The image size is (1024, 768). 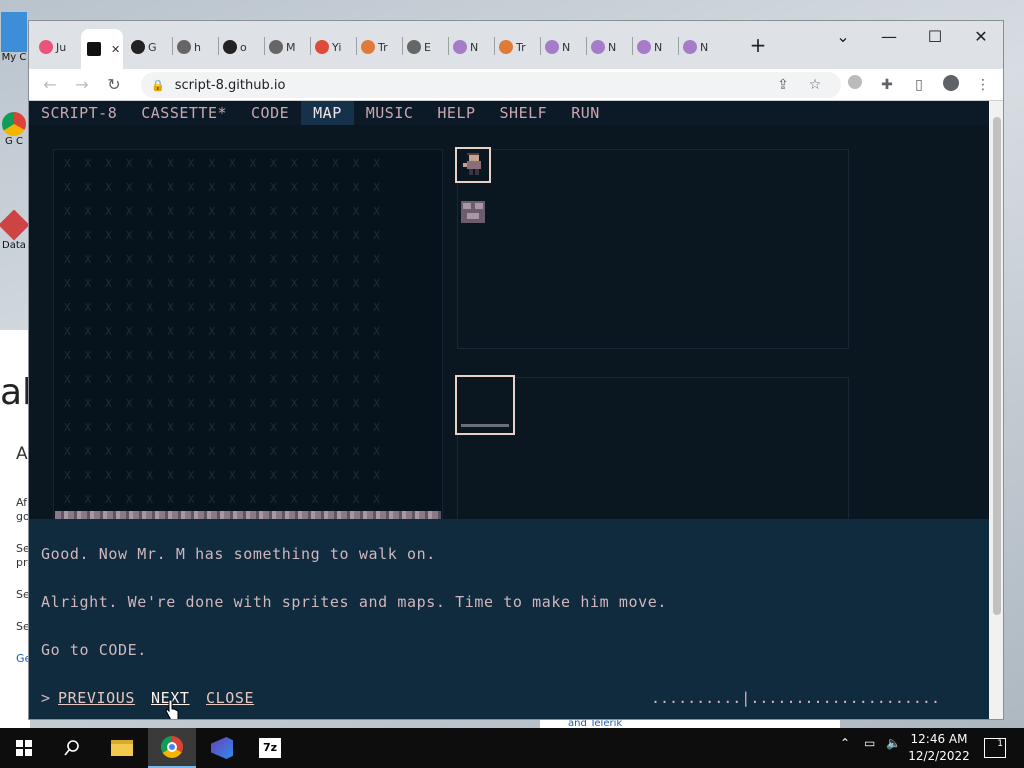 I want to click on close-tab-icon: ✕, so click(x=115, y=49).